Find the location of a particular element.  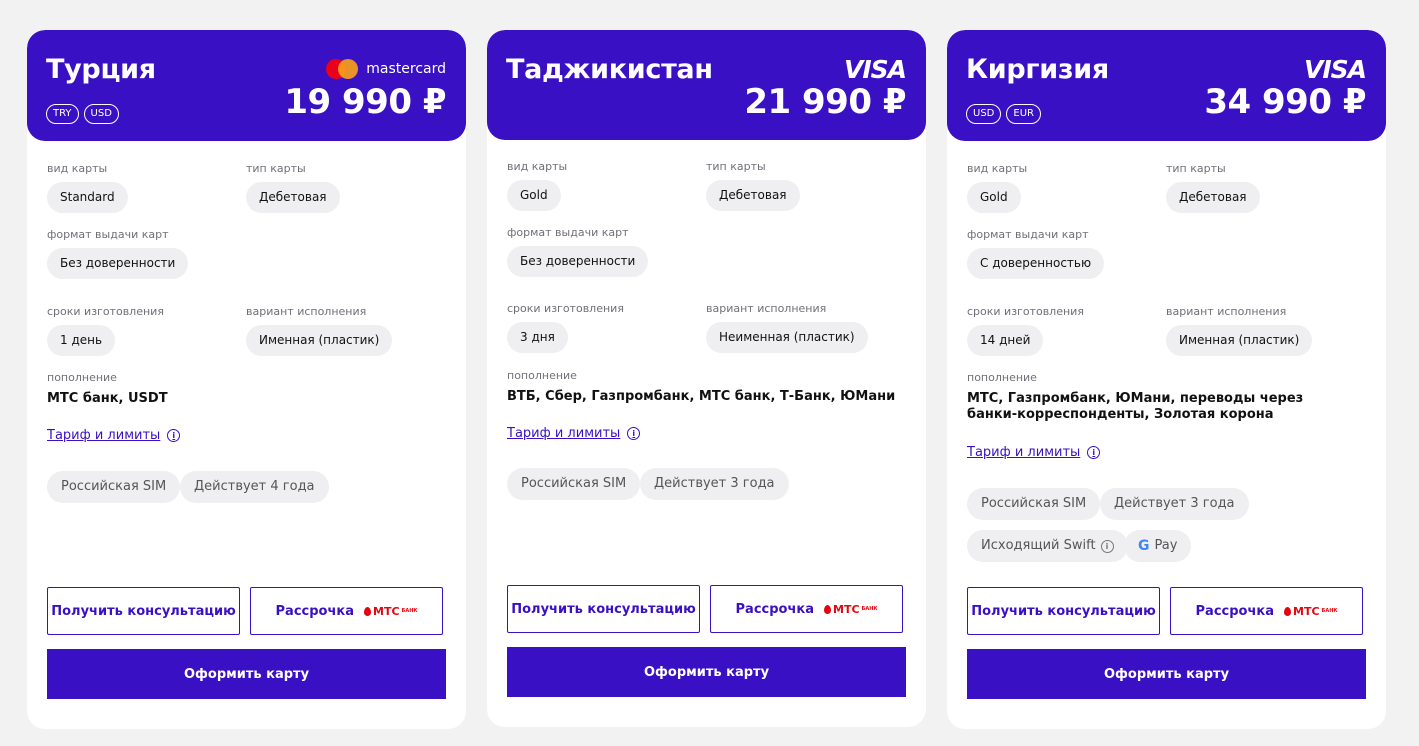

price: 34 990 ₽ is located at coordinates (1285, 102).